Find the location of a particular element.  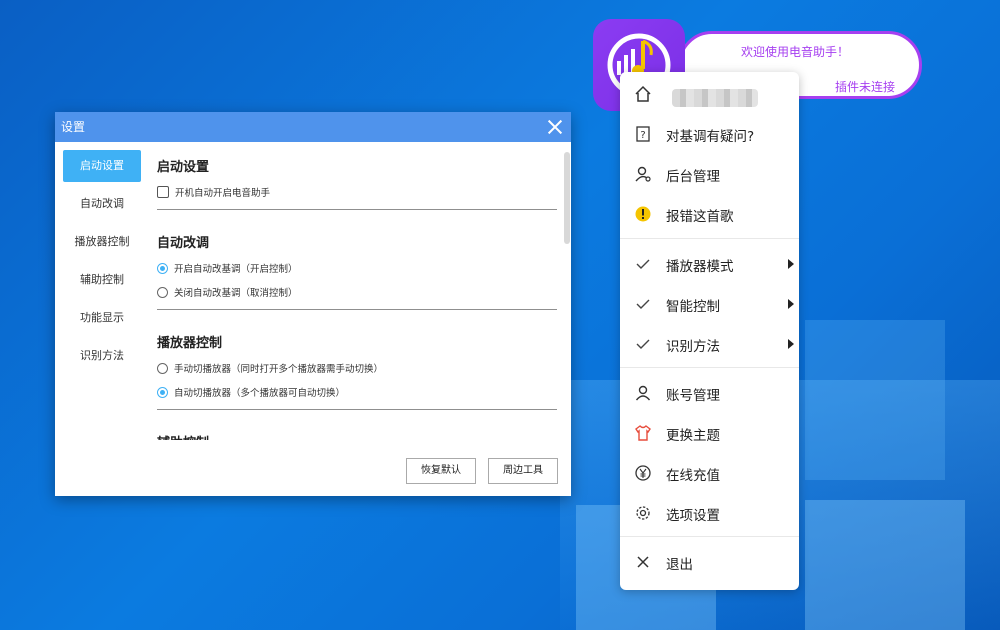

menu-item-player-mode: 播放器模式 is located at coordinates (709, 264).